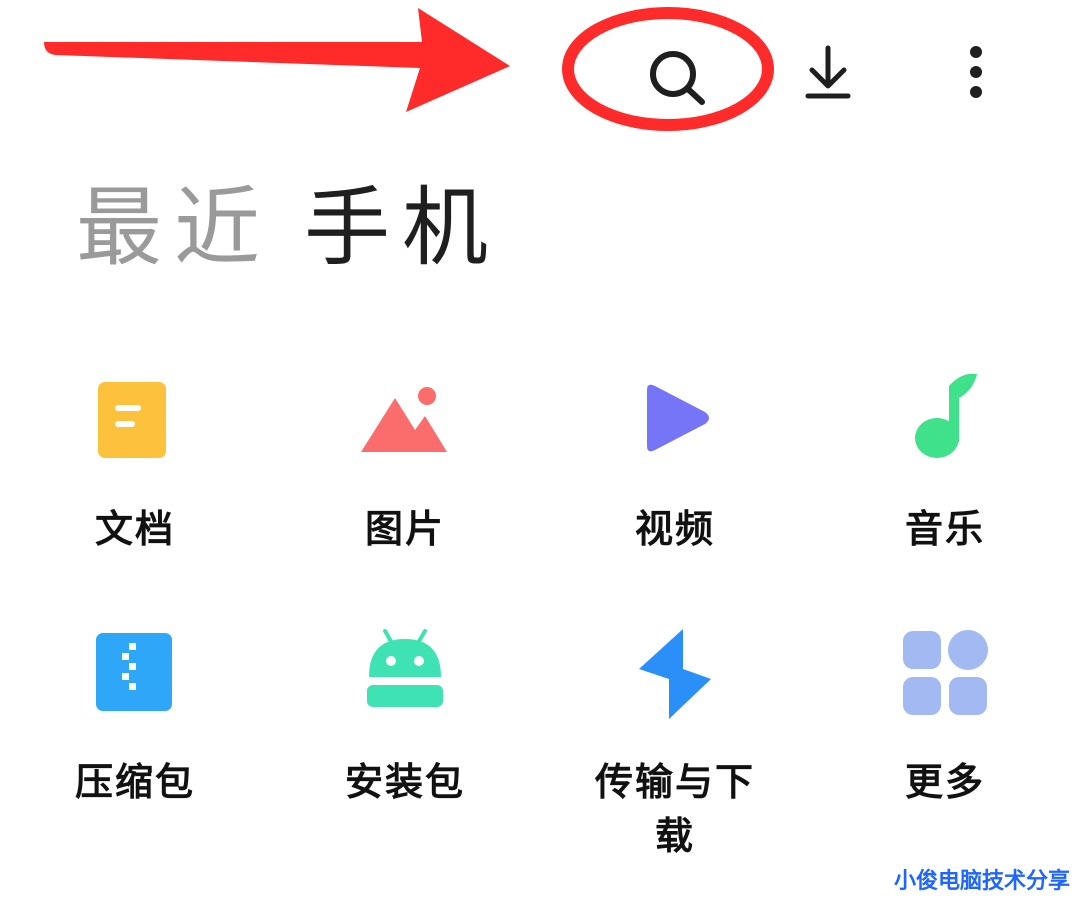 Image resolution: width=1080 pixels, height=907 pixels. Describe the element at coordinates (402, 228) in the screenshot. I see `tab-phone: 手机` at that location.